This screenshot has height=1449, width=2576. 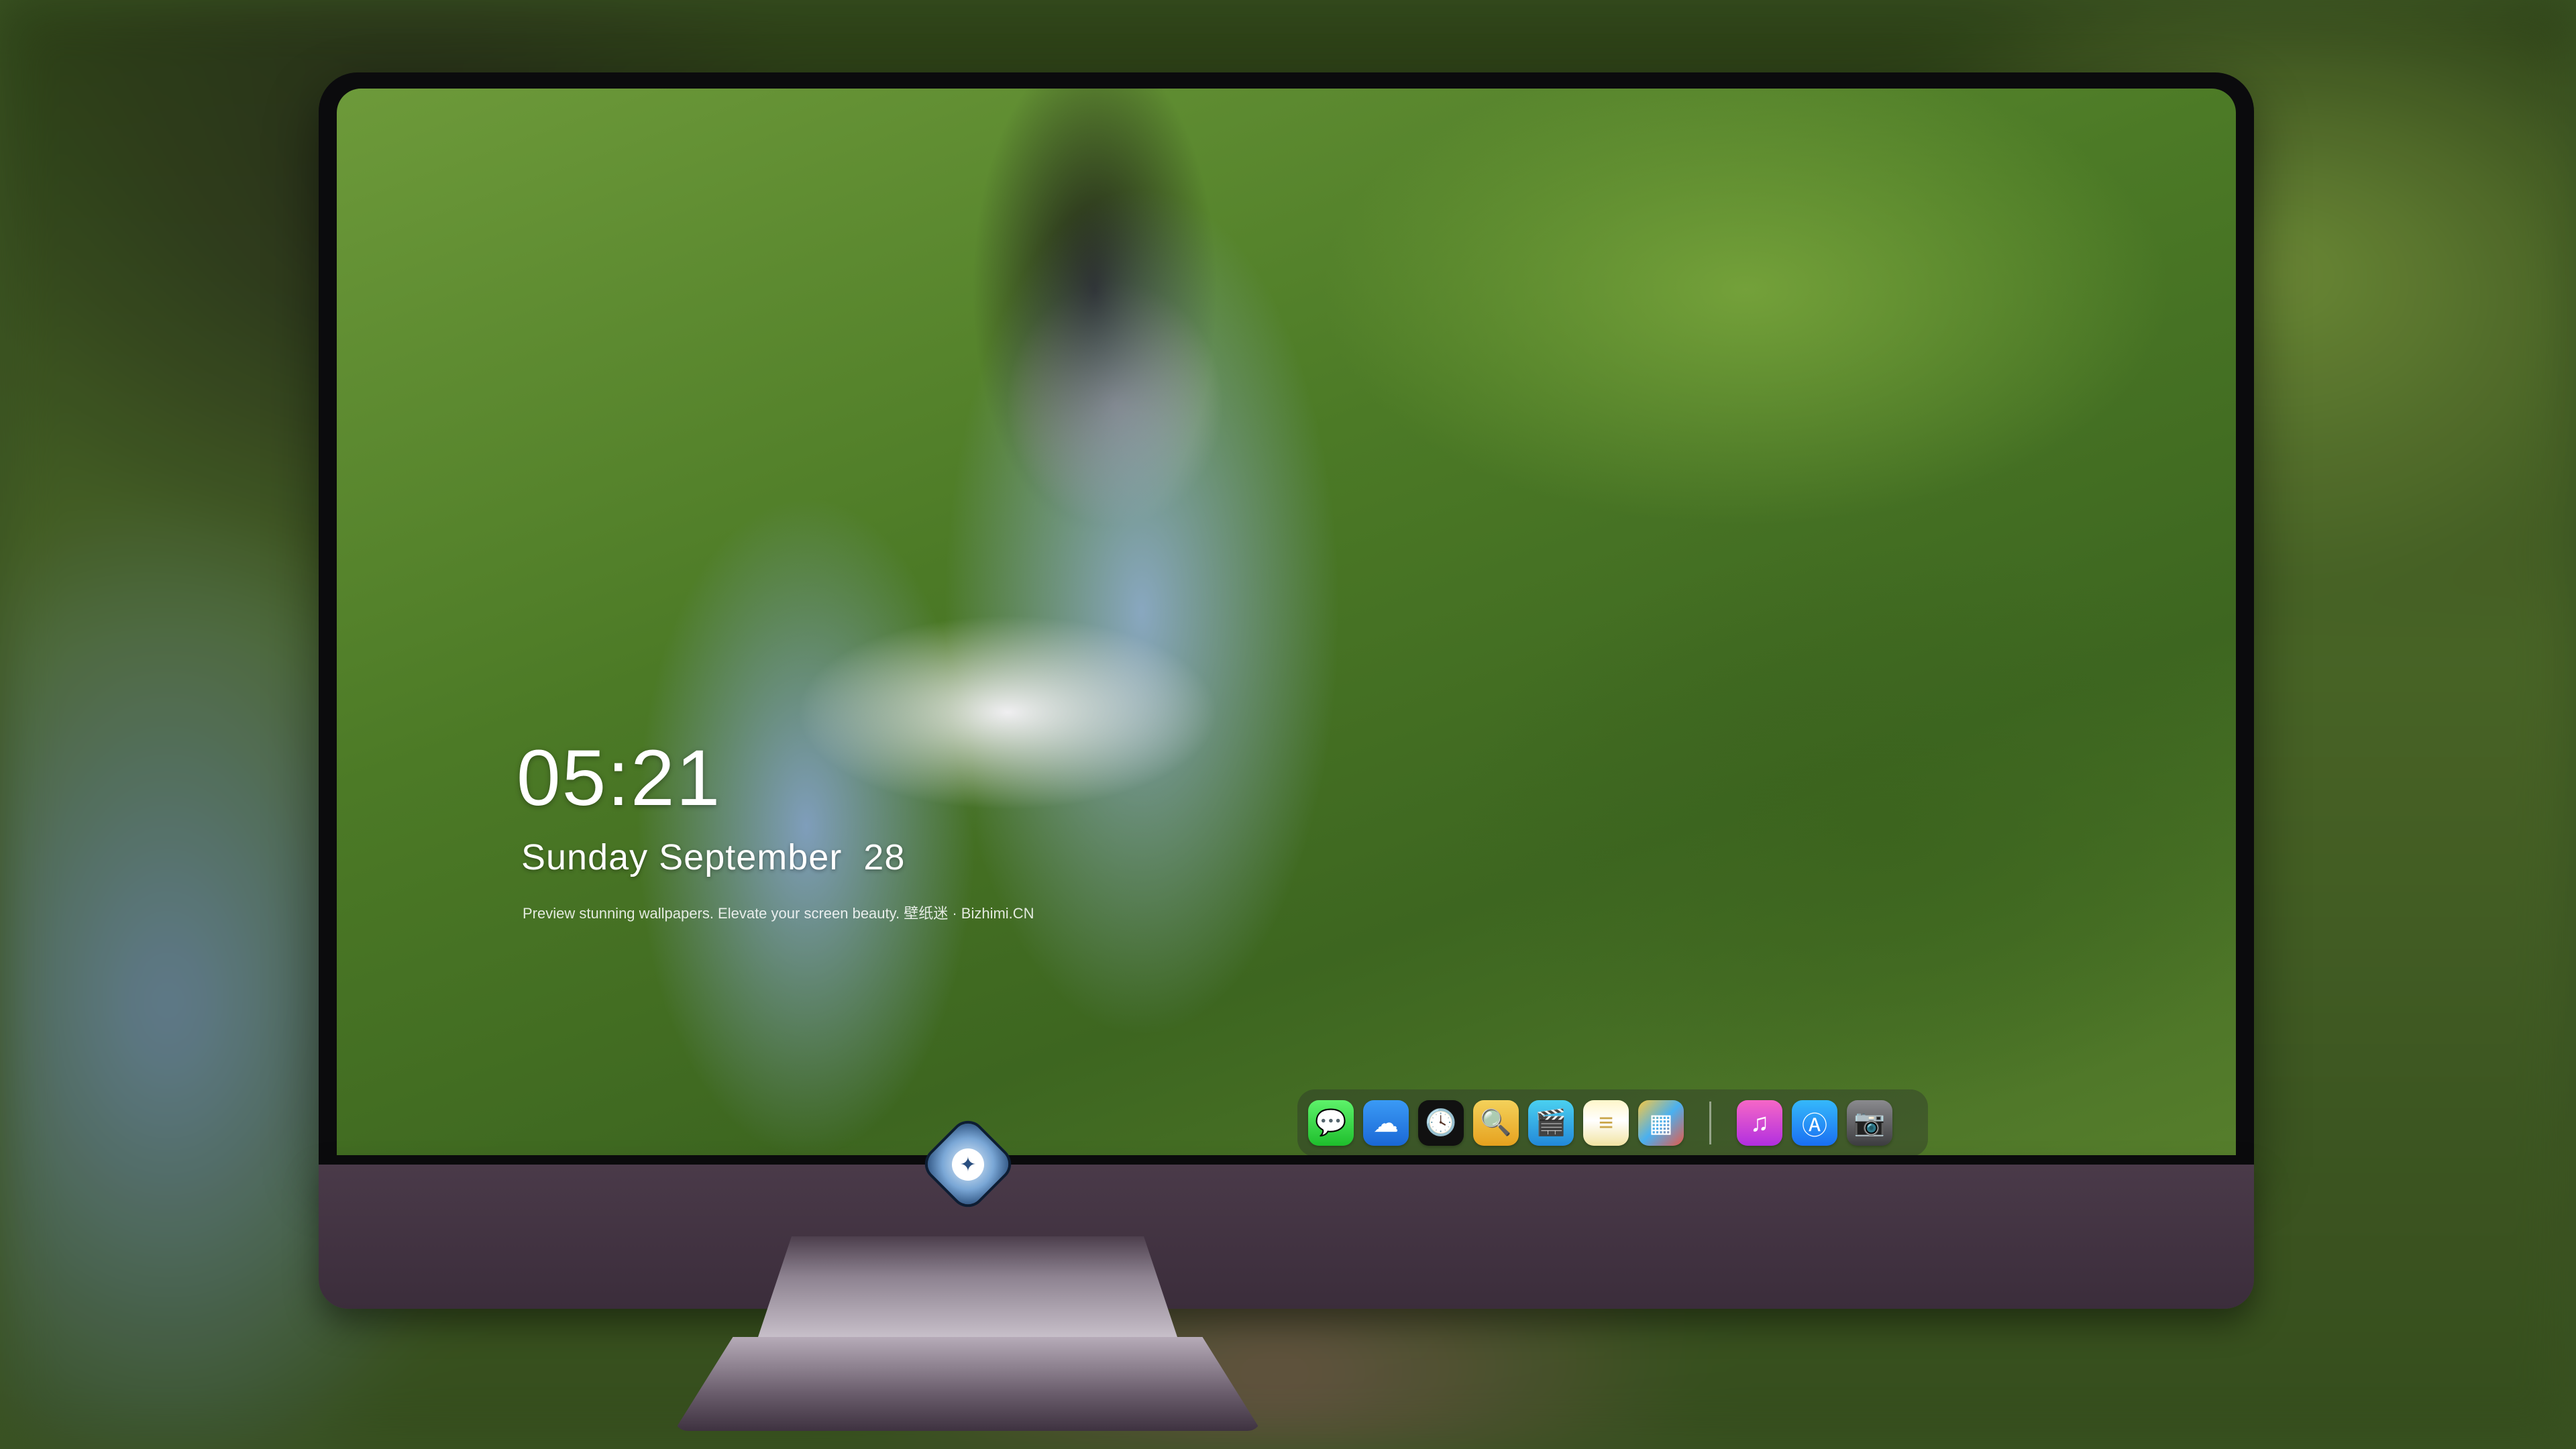 I want to click on app-store-icon: Ⓐ, so click(x=1814, y=1123).